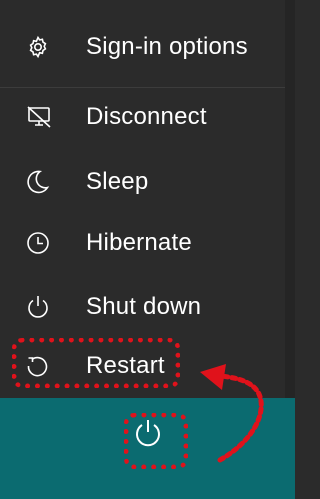 The image size is (320, 499). Describe the element at coordinates (96, 363) in the screenshot. I see `restart-highlight-annotation` at that location.